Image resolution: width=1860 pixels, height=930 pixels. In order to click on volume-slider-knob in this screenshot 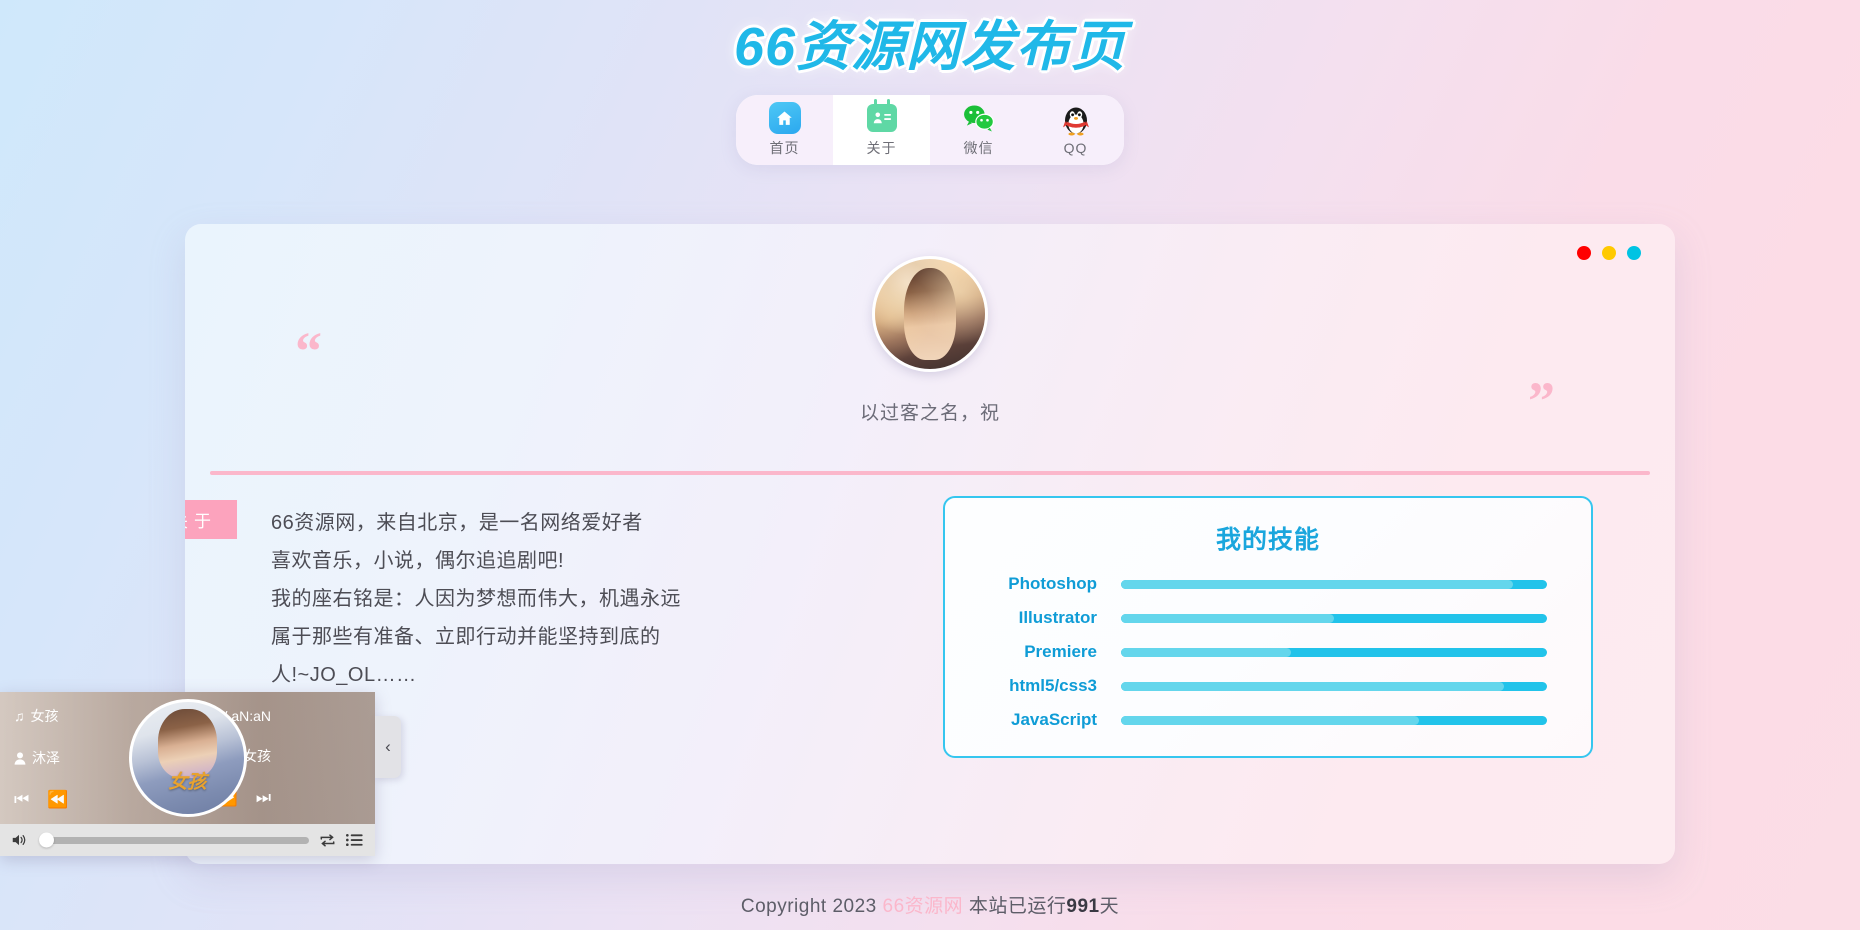, I will do `click(46, 840)`.